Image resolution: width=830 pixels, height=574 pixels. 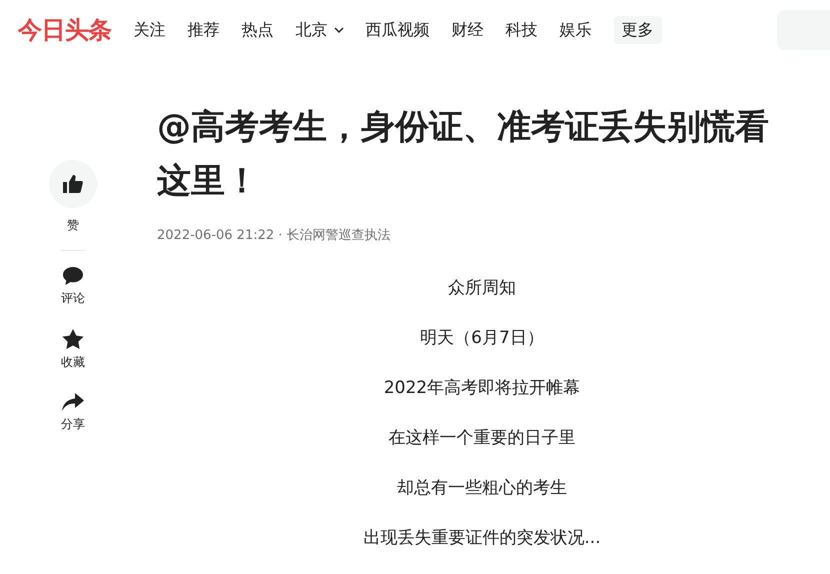 What do you see at coordinates (320, 30) in the screenshot?
I see `city-dropdown: 北京` at bounding box center [320, 30].